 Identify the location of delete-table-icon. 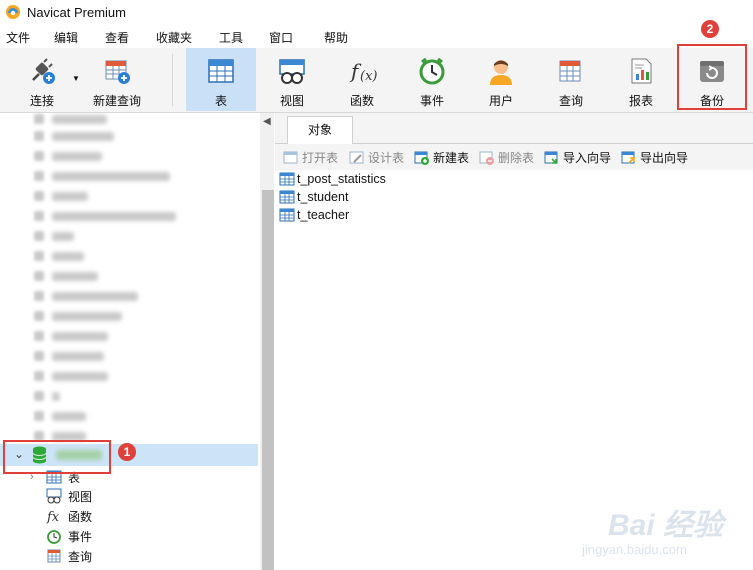
(486, 158).